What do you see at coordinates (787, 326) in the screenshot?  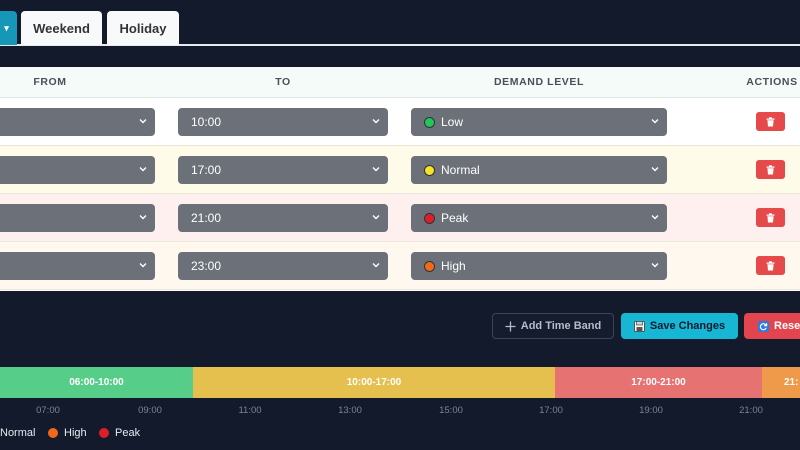 I see `reset-label: Rese` at bounding box center [787, 326].